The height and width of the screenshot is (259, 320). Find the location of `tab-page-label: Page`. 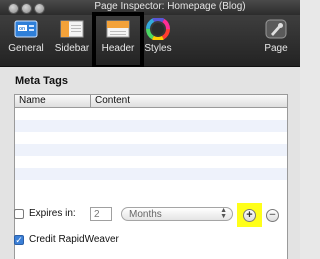

tab-page-label: Page is located at coordinates (276, 48).